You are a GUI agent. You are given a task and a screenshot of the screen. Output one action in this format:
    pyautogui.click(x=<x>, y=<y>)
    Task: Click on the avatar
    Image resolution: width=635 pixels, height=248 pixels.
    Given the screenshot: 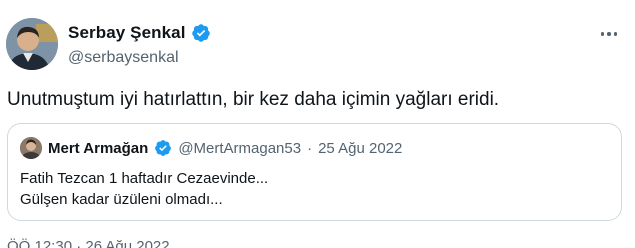 What is the action you would take?
    pyautogui.click(x=32, y=44)
    